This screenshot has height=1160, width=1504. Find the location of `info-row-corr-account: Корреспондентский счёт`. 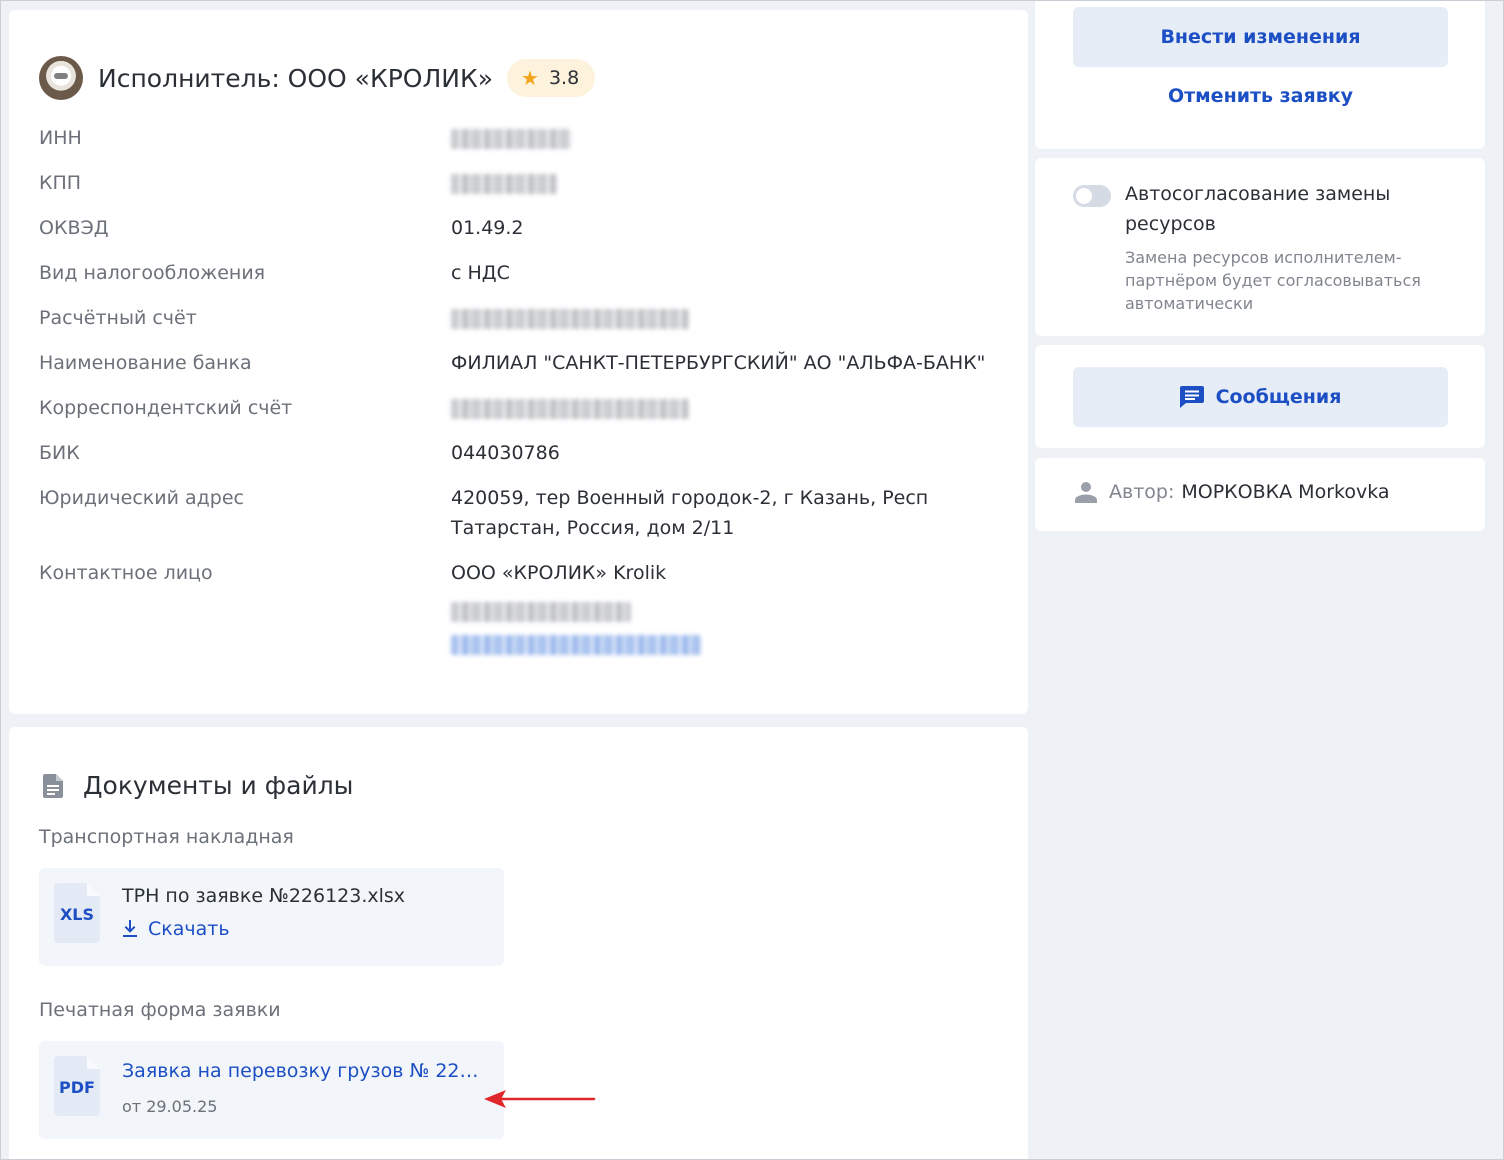

info-row-corr-account: Корреспондентский счёт is located at coordinates (529, 408).